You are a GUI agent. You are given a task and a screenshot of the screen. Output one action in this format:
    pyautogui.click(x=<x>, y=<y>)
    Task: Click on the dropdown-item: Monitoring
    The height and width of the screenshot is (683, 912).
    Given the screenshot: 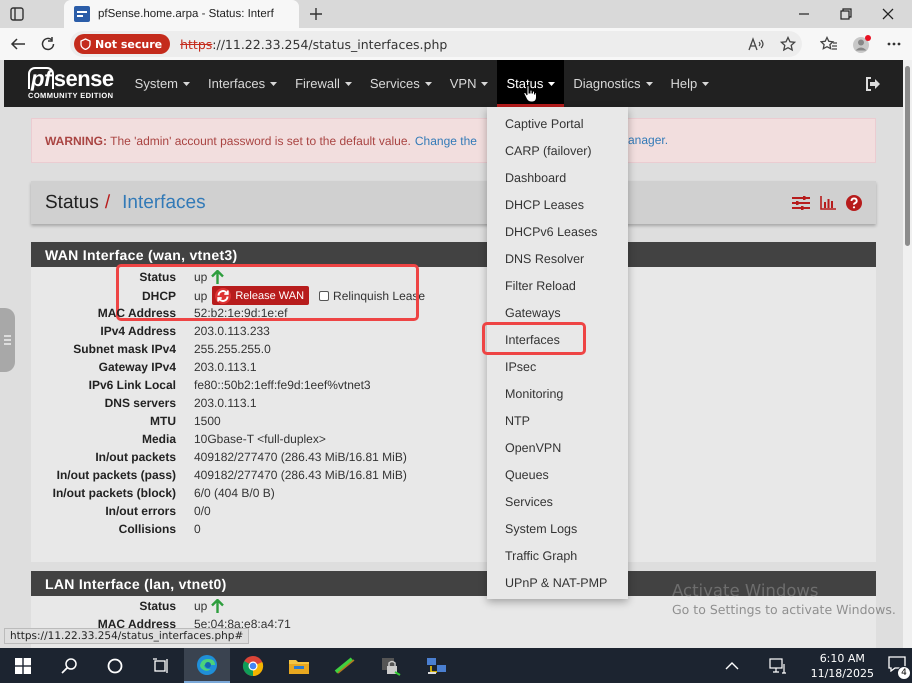 What is the action you would take?
    pyautogui.click(x=557, y=393)
    